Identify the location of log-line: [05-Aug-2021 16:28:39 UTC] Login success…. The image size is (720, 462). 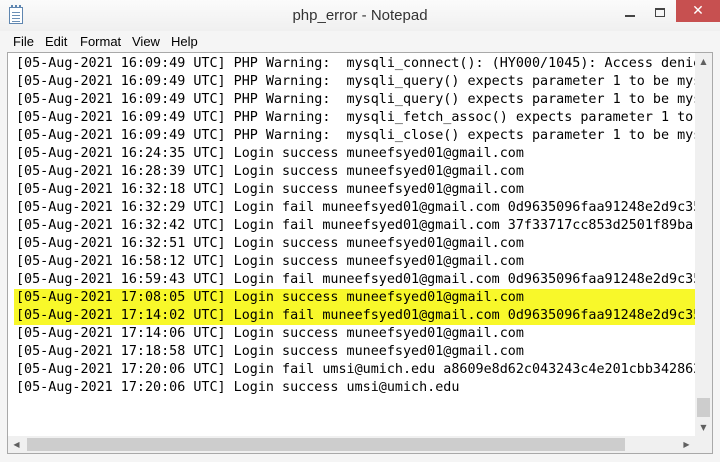
(270, 172).